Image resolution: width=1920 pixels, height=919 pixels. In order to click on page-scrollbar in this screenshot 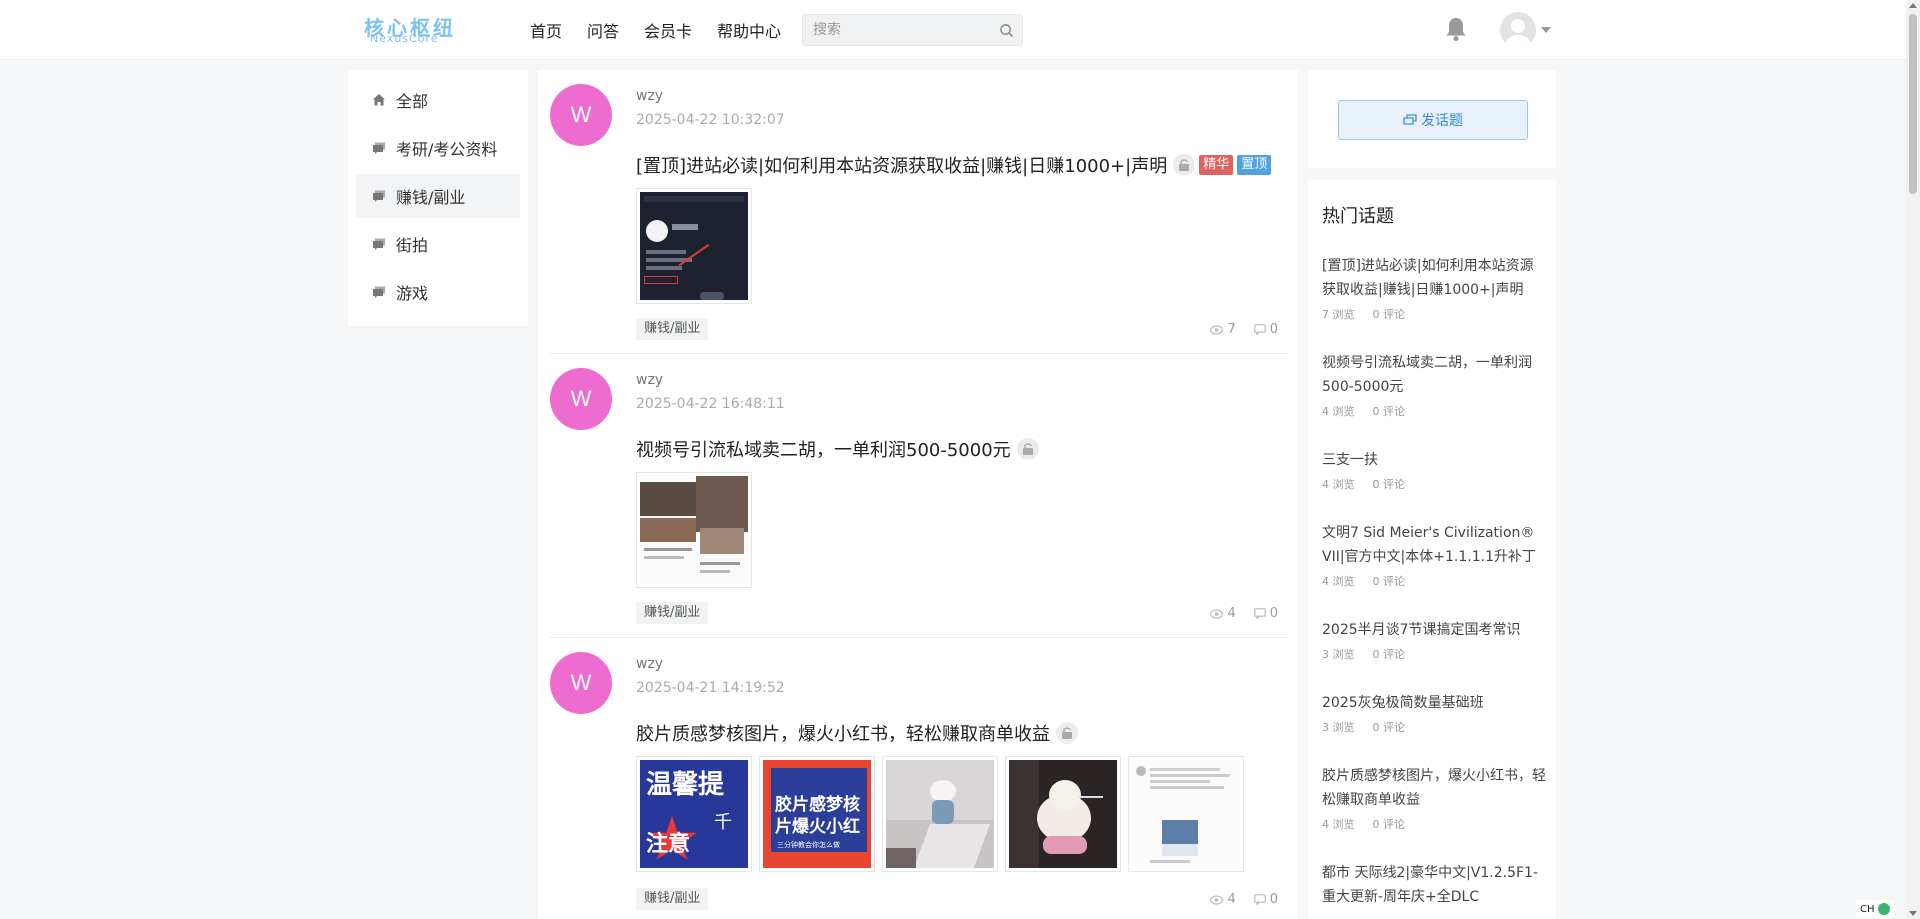, I will do `click(1913, 459)`.